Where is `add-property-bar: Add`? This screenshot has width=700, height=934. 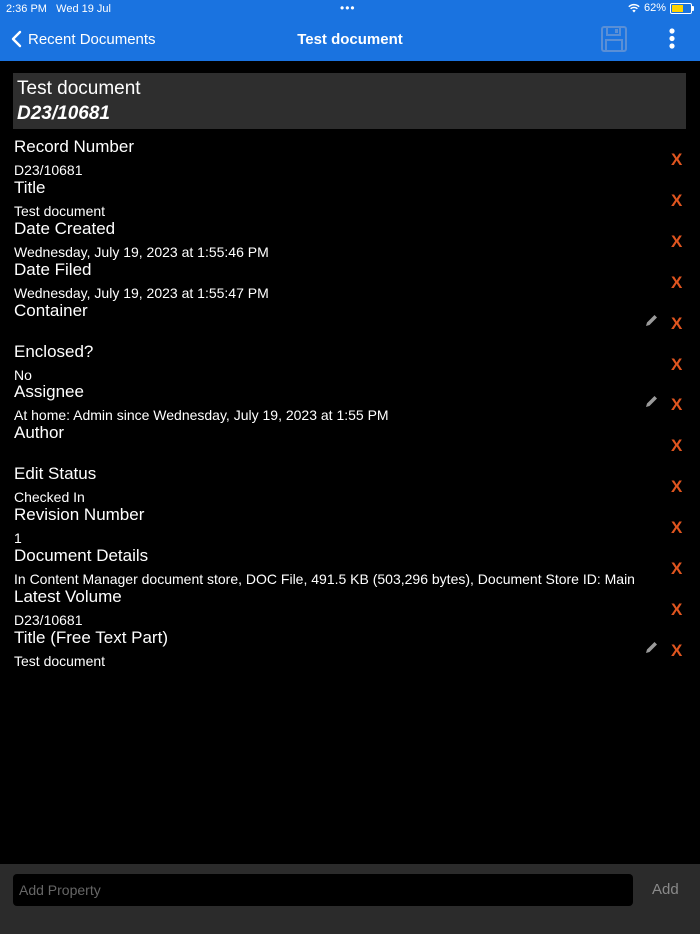 add-property-bar: Add is located at coordinates (350, 899).